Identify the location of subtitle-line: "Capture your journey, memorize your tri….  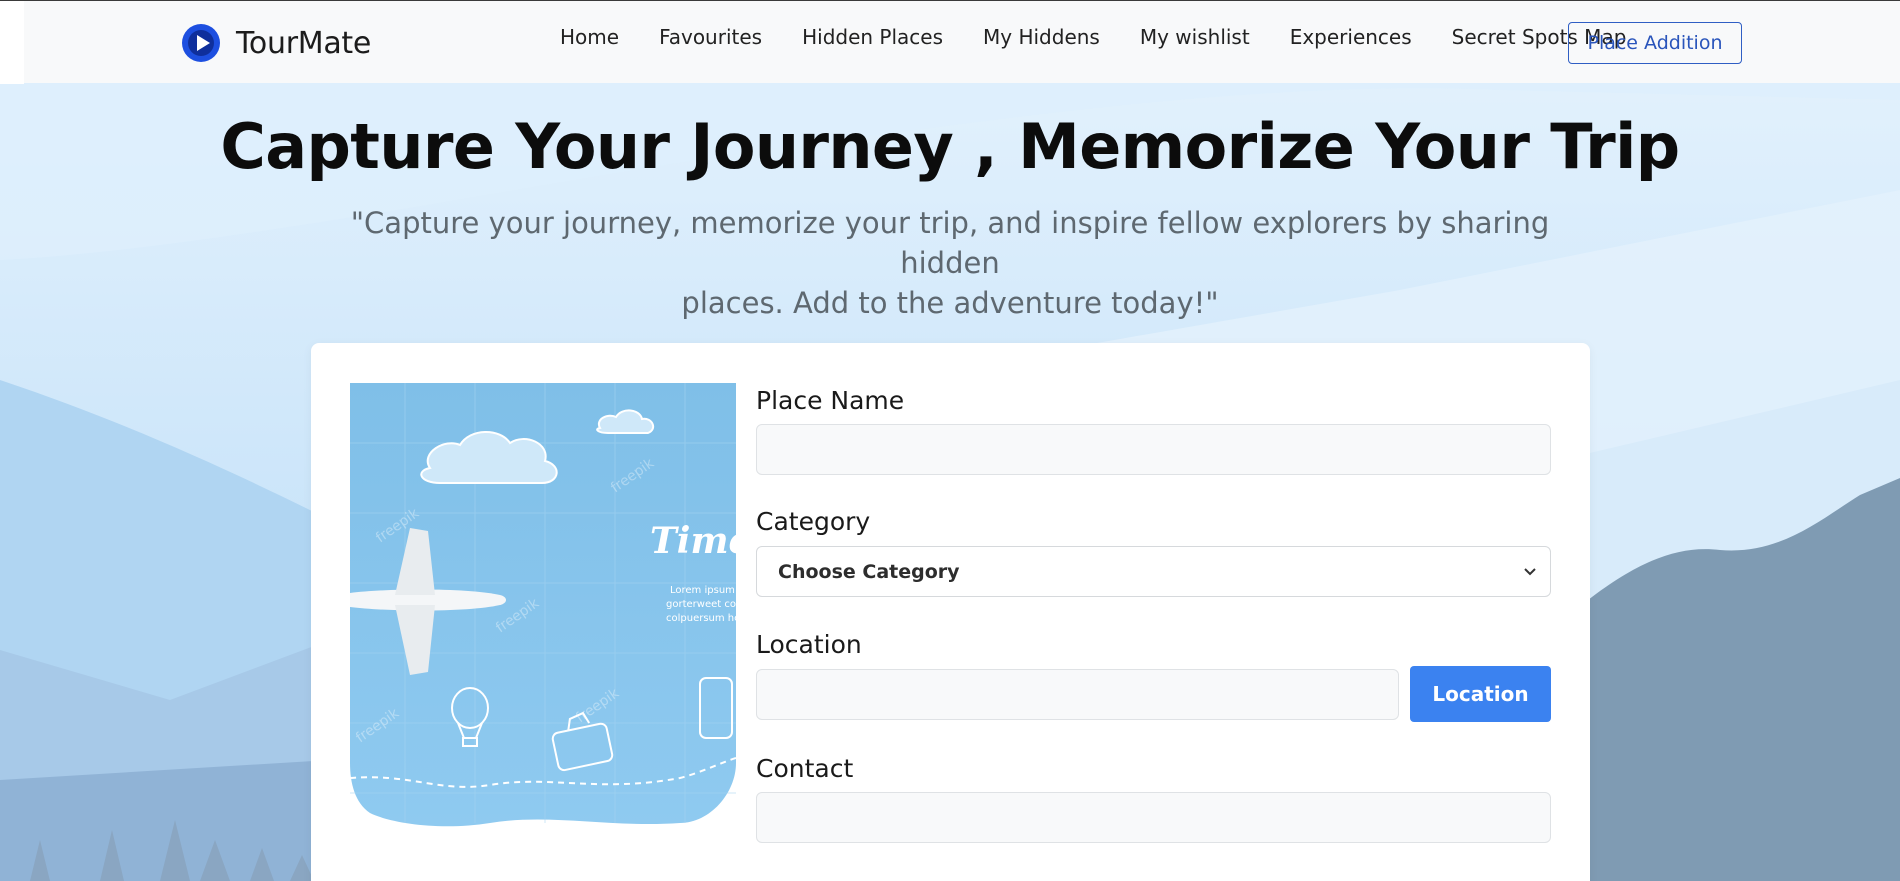
(950, 243).